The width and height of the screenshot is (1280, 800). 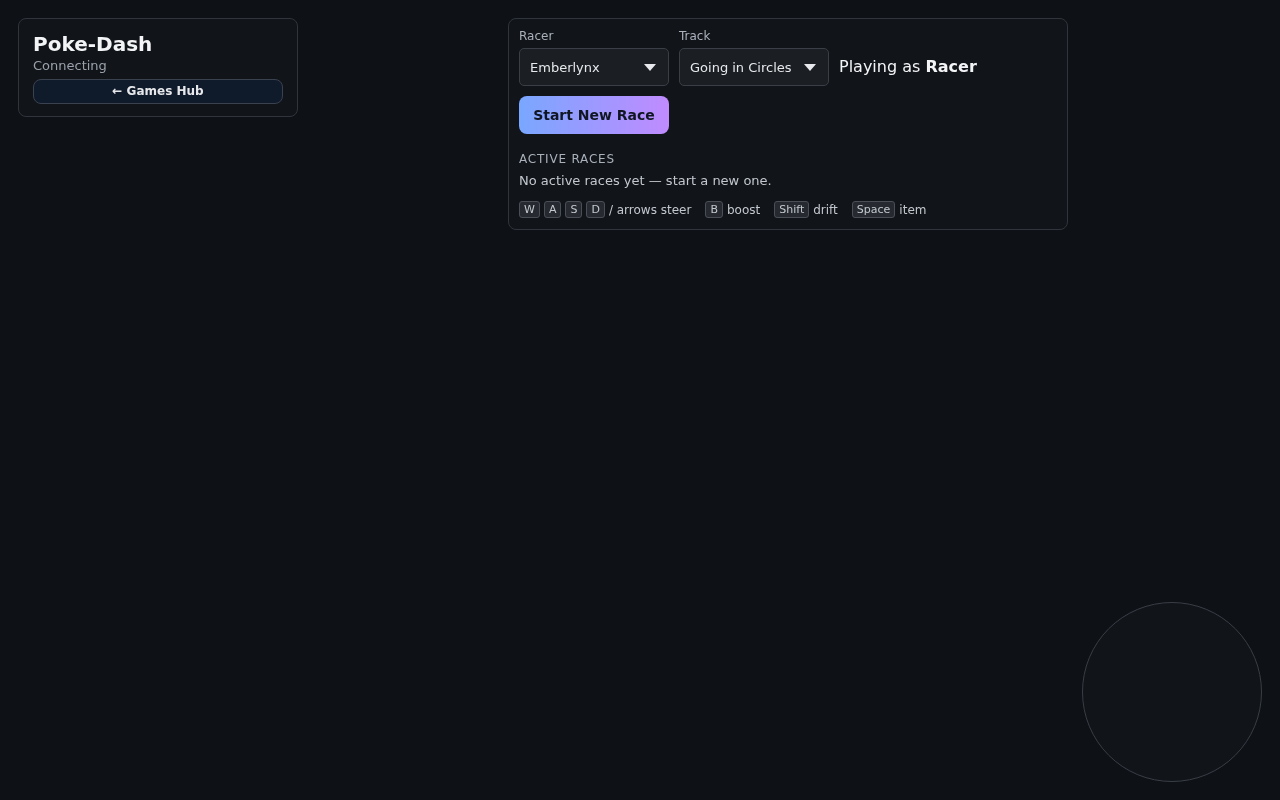 What do you see at coordinates (873, 209) in the screenshot?
I see `key-cap: Space` at bounding box center [873, 209].